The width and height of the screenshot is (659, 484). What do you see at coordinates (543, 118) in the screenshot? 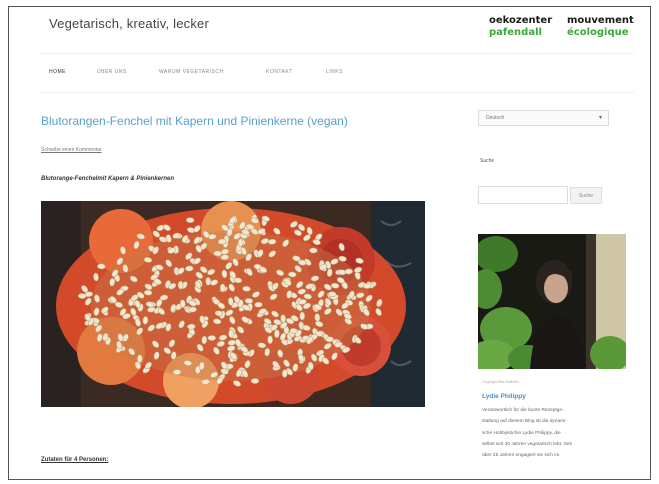
I see `language-select: Deutsch ▾` at bounding box center [543, 118].